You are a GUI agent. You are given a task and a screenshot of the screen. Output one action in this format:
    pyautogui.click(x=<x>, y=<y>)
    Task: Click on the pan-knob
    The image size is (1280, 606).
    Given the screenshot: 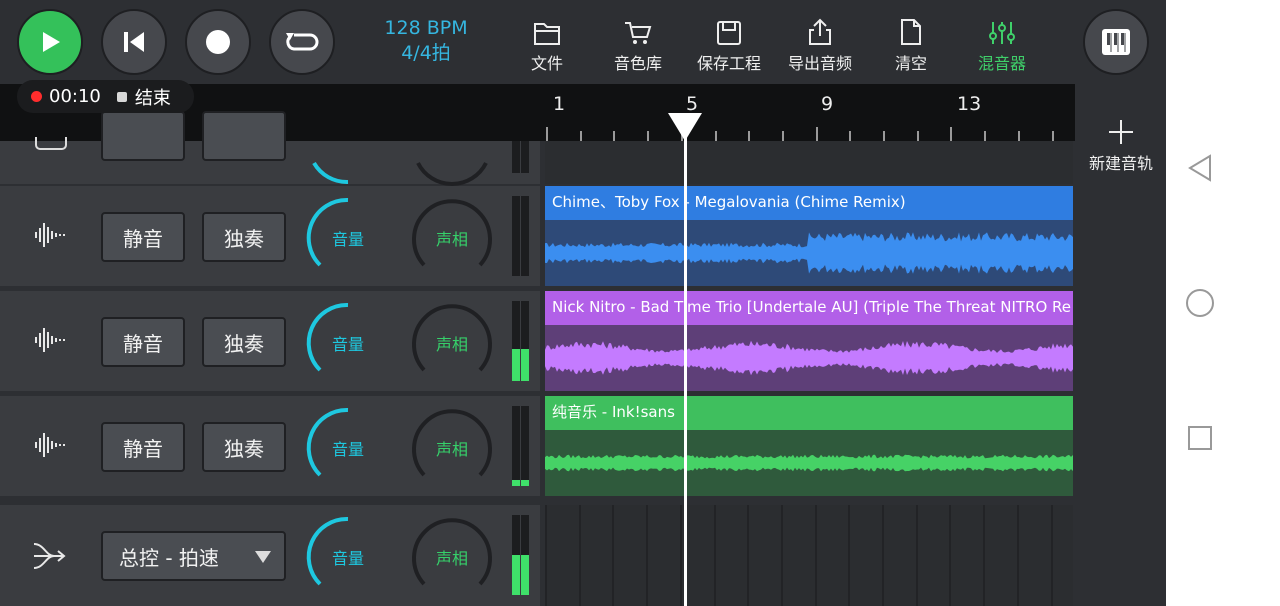 What is the action you would take?
    pyautogui.click(x=452, y=144)
    